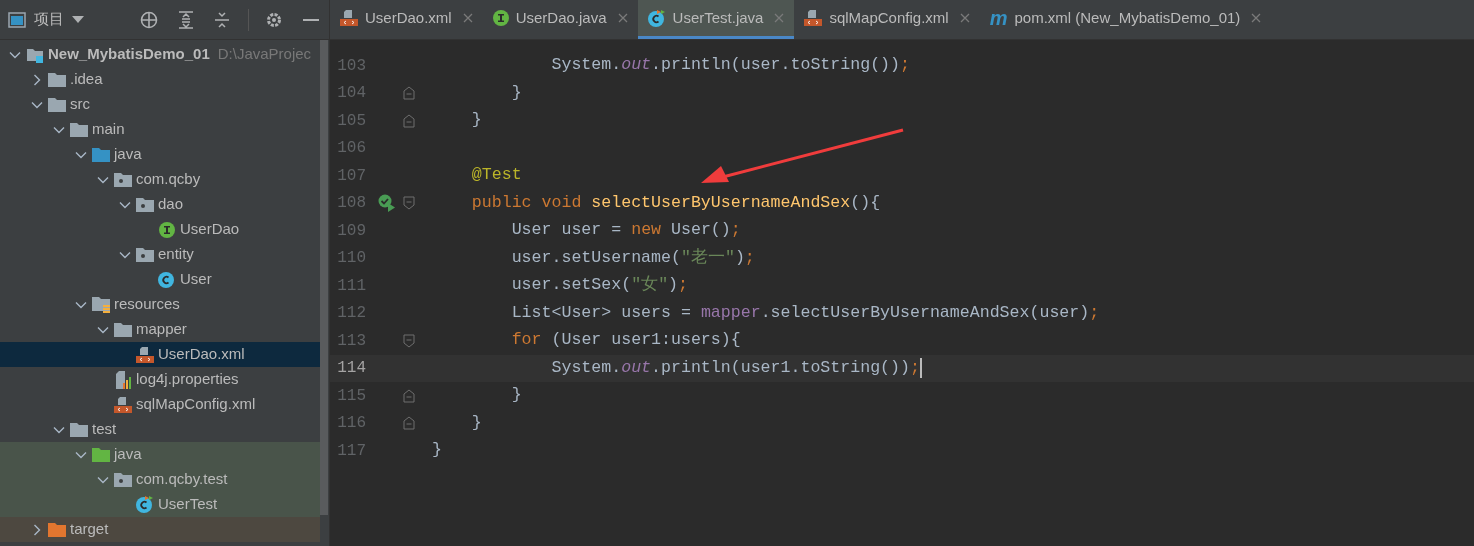  I want to click on line-number: 112, so click(351, 314).